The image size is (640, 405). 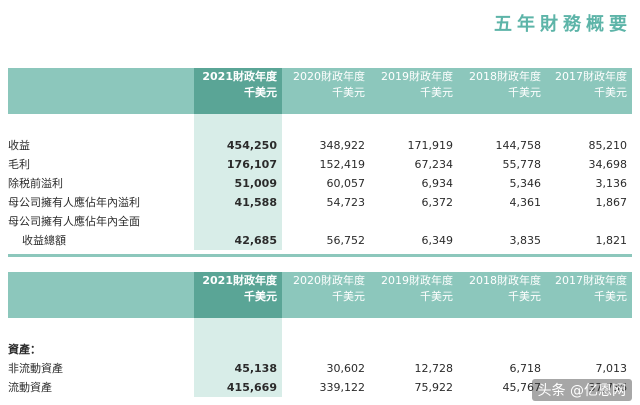 I want to click on value-cell: 45,138, so click(x=238, y=368).